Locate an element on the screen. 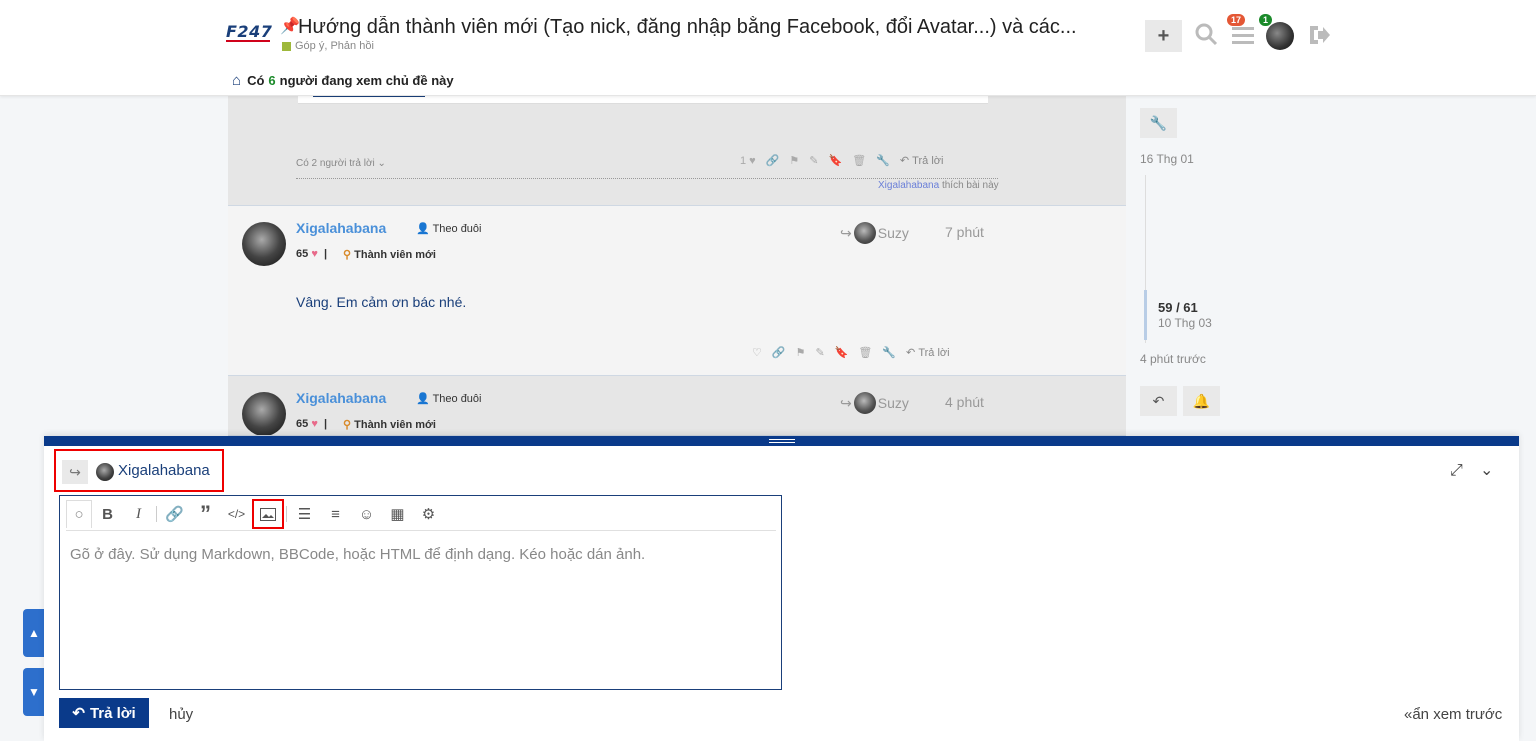  emoji-icon: ☺ is located at coordinates (366, 514).